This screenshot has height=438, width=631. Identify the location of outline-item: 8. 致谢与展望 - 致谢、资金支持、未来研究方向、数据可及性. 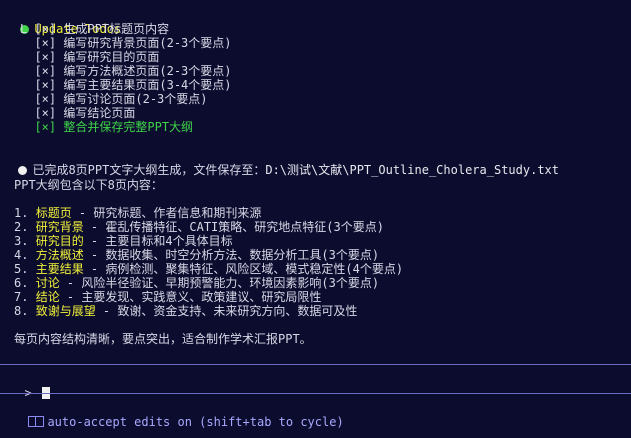
(185, 311).